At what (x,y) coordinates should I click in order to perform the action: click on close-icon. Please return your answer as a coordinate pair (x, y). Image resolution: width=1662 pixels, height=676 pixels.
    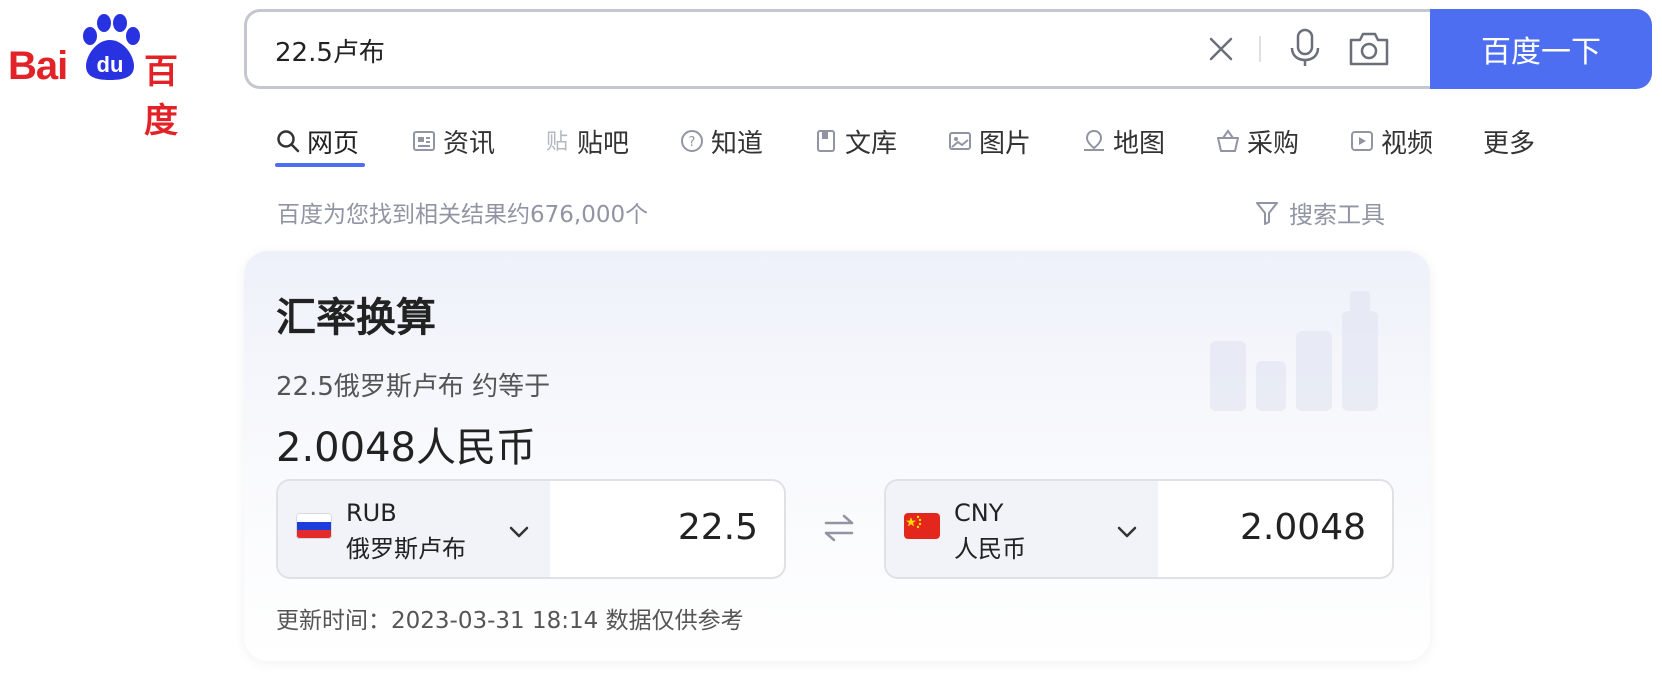
    Looking at the image, I should click on (1221, 49).